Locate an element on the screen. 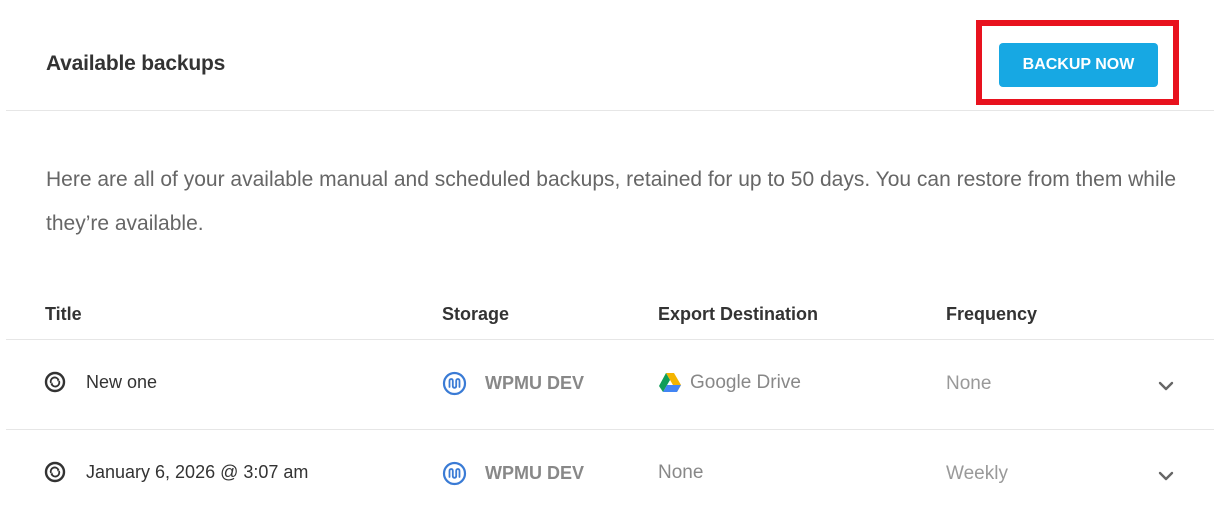 Image resolution: width=1220 pixels, height=519 pixels. backup-now-button: BACKUP NOW is located at coordinates (1078, 65).